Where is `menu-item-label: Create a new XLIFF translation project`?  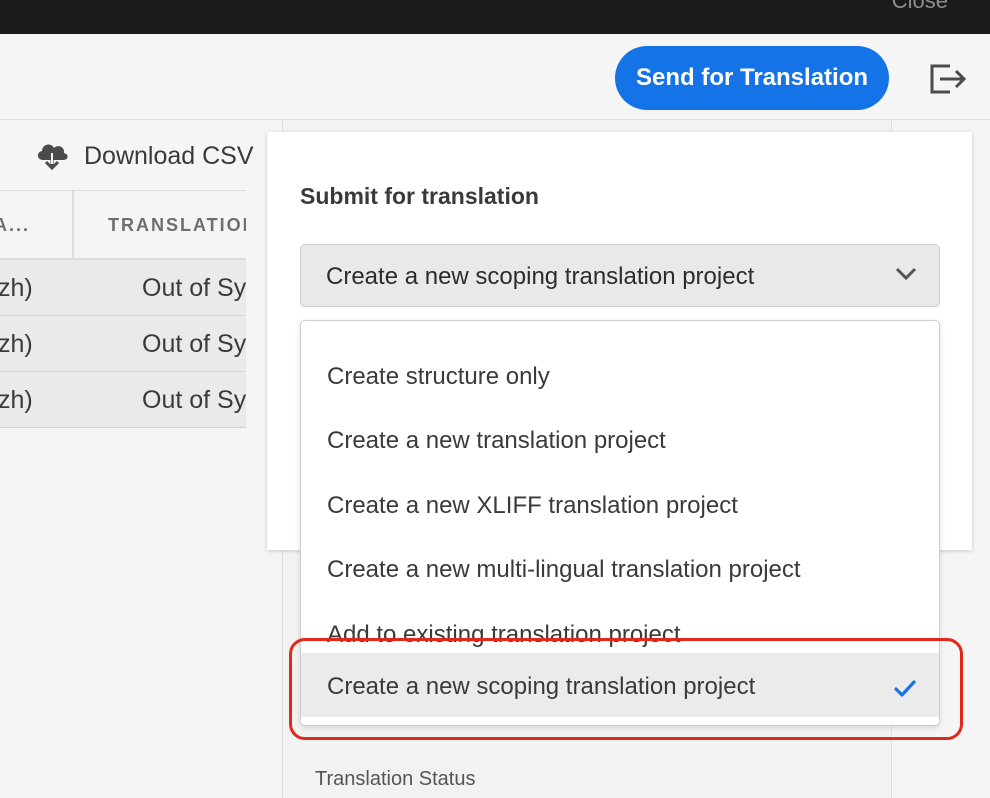 menu-item-label: Create a new XLIFF translation project is located at coordinates (532, 505).